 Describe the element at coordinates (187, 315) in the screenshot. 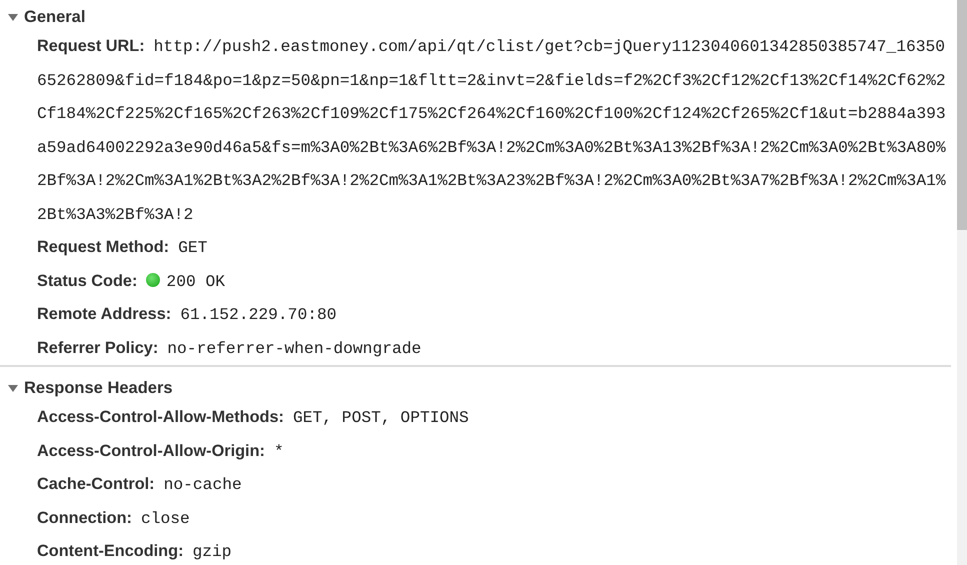

I see `header-line: Remote Address: 61.152.229.70:80` at that location.